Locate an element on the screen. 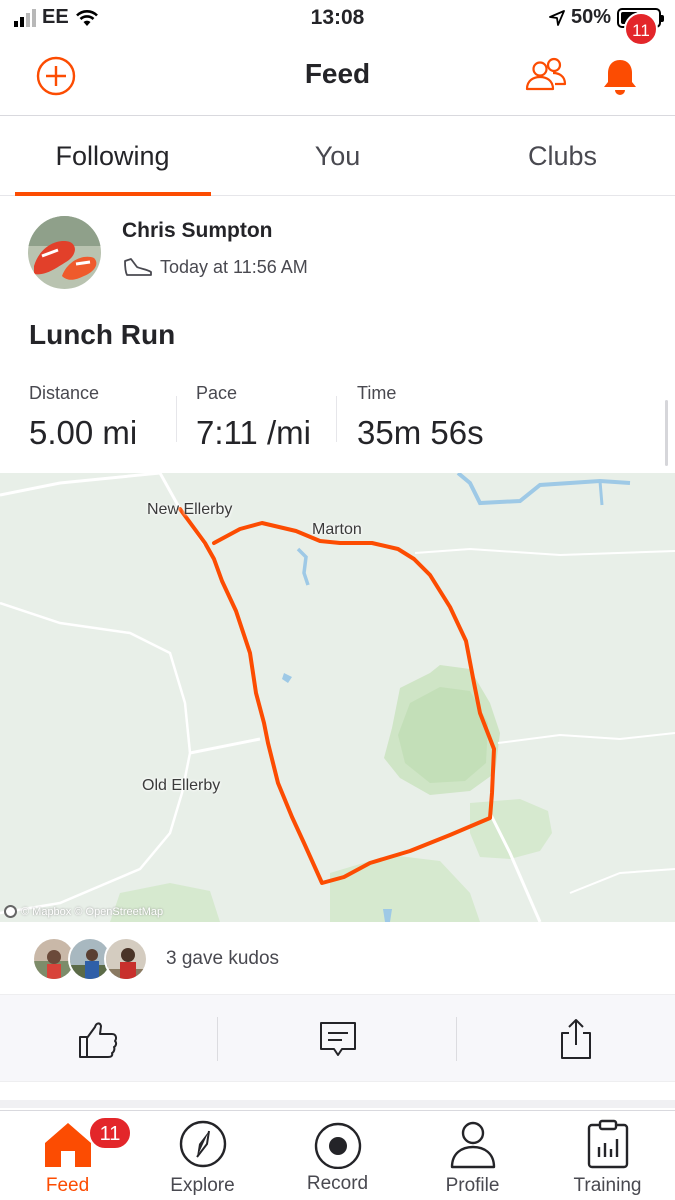  map-attribution-text: © Mapbox © OpenStreetMap is located at coordinates (92, 911).